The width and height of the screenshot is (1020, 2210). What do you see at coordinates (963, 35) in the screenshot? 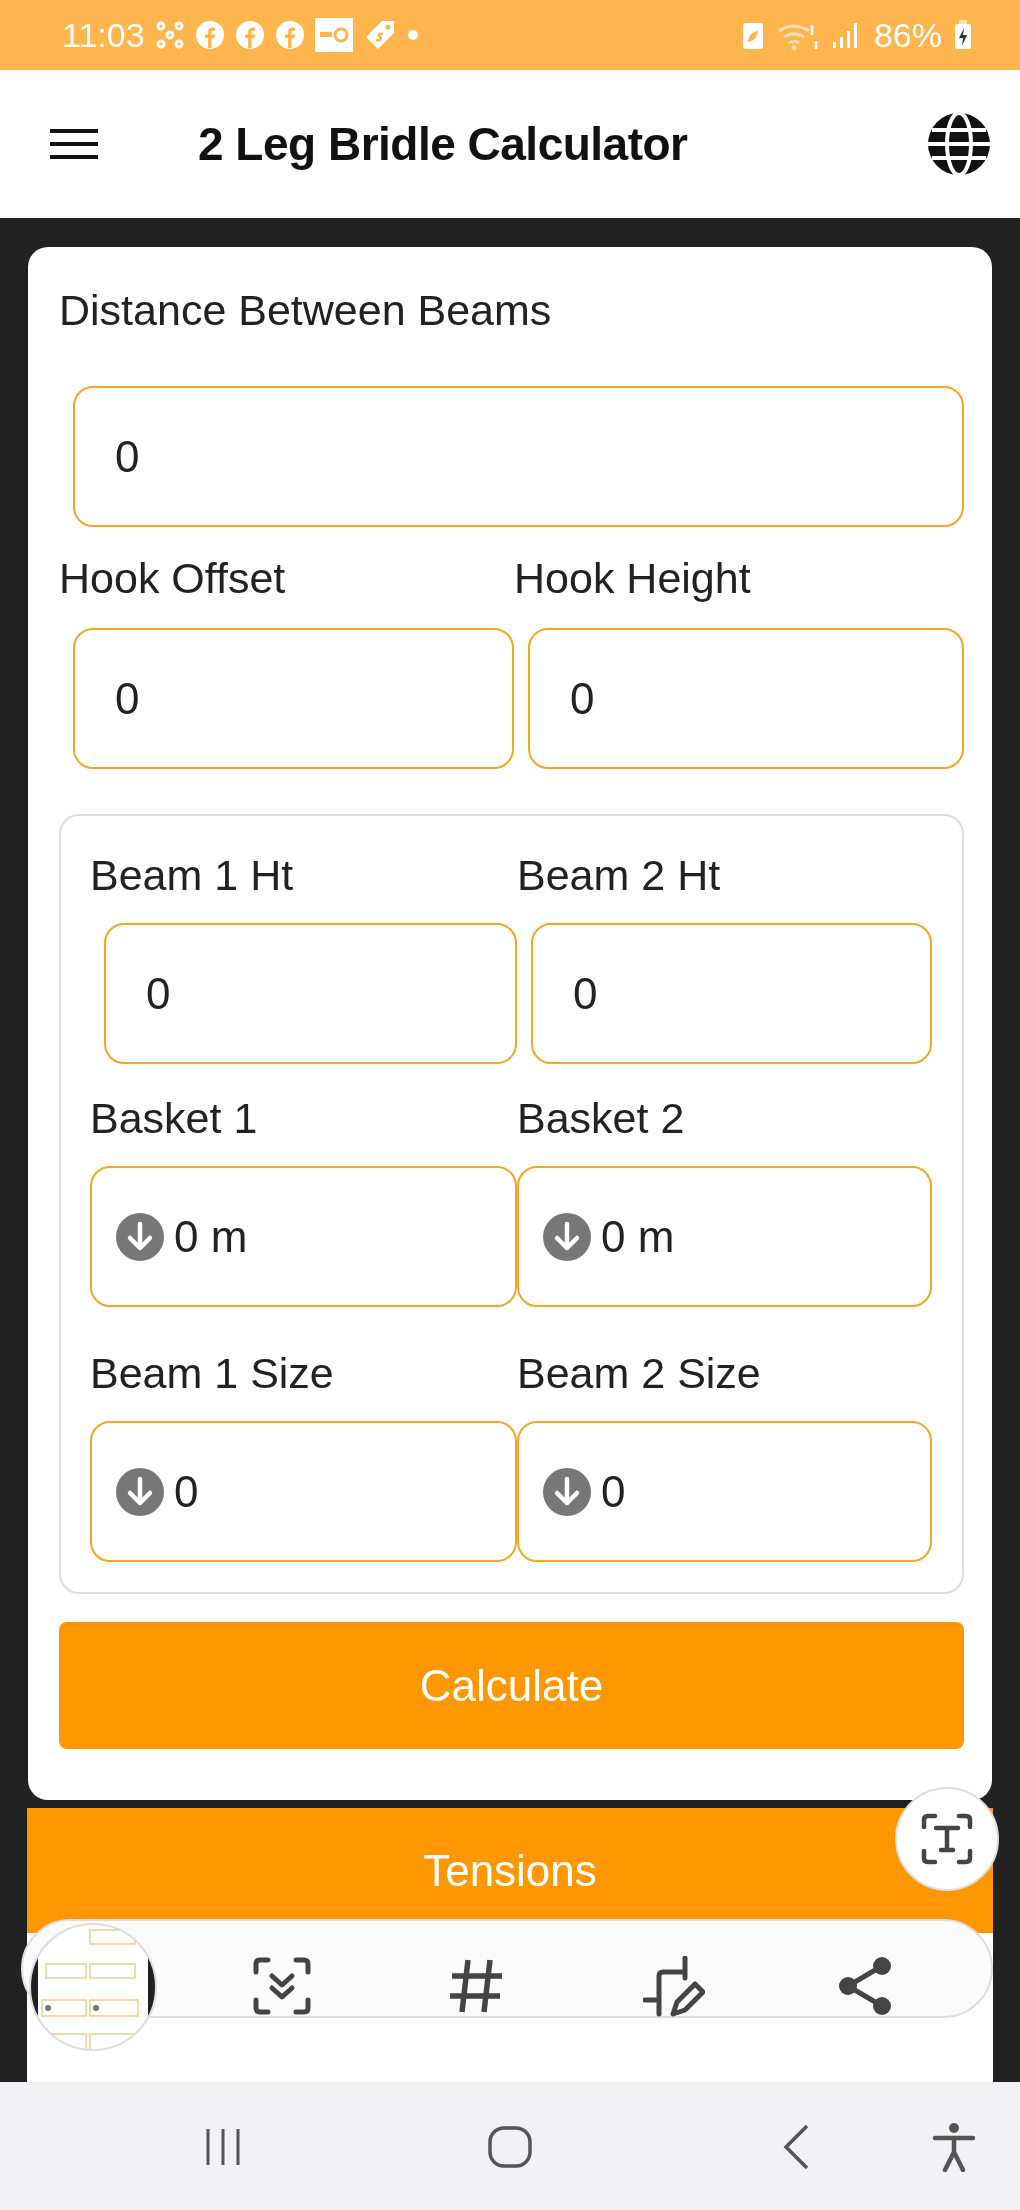
I see `battery-charging-icon` at bounding box center [963, 35].